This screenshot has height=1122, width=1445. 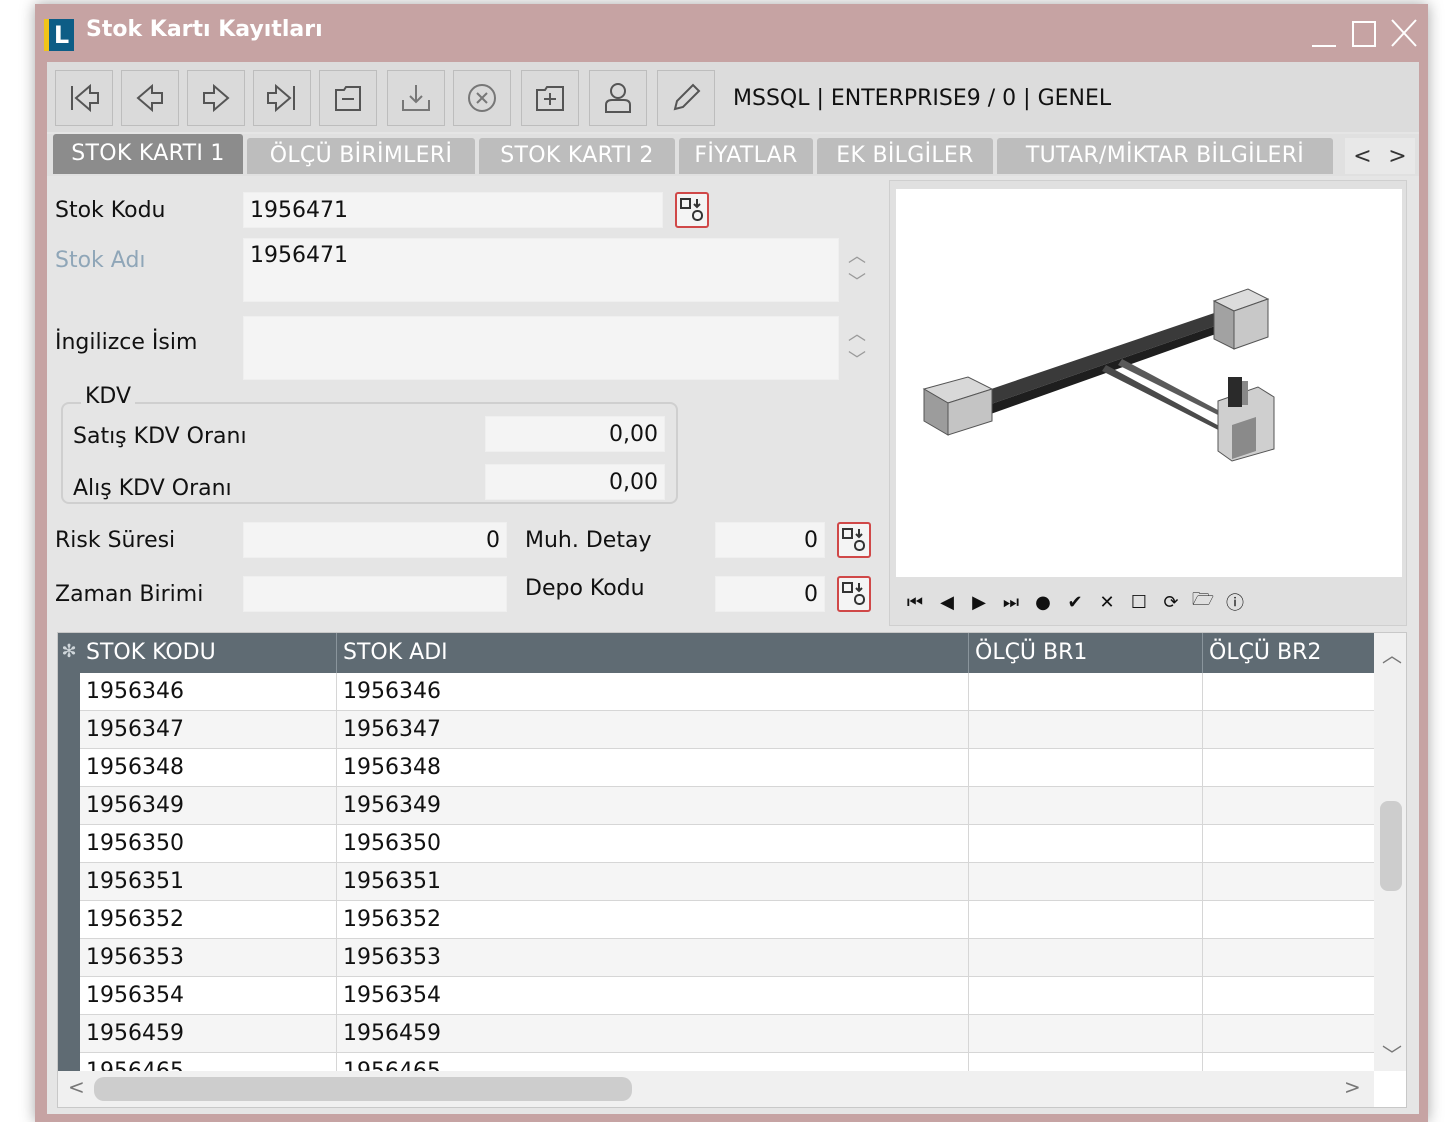 I want to click on risk-suresi-field: 0, so click(x=375, y=540).